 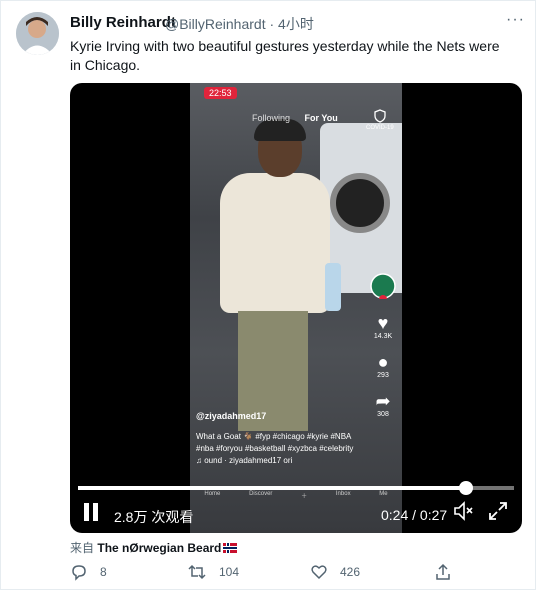 I want to click on like-count: 426, so click(x=350, y=572).